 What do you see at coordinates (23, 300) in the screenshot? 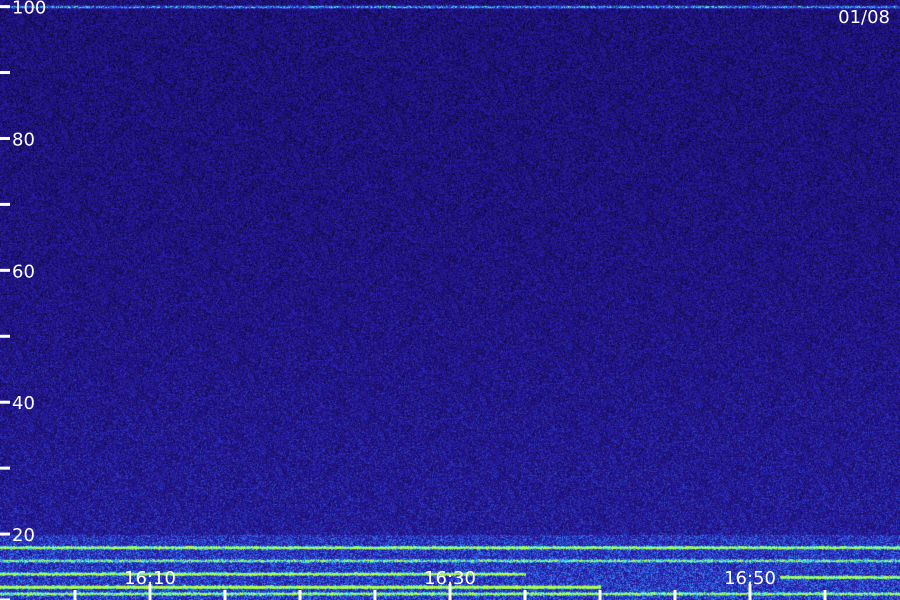
I see `y-axis: 20 40 60 80 100` at bounding box center [23, 300].